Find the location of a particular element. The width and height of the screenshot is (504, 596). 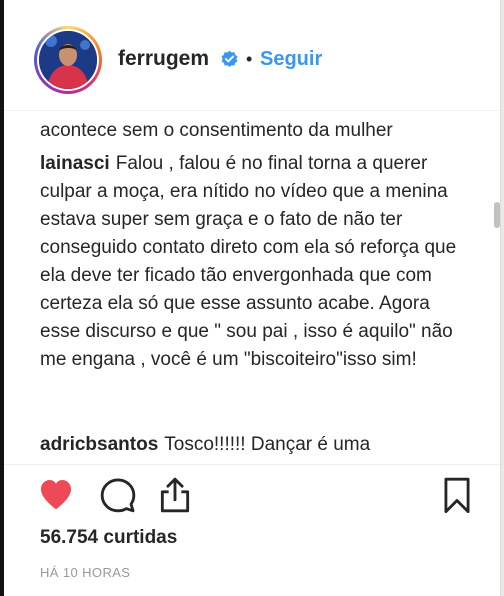

avatar-photo is located at coordinates (68, 60).